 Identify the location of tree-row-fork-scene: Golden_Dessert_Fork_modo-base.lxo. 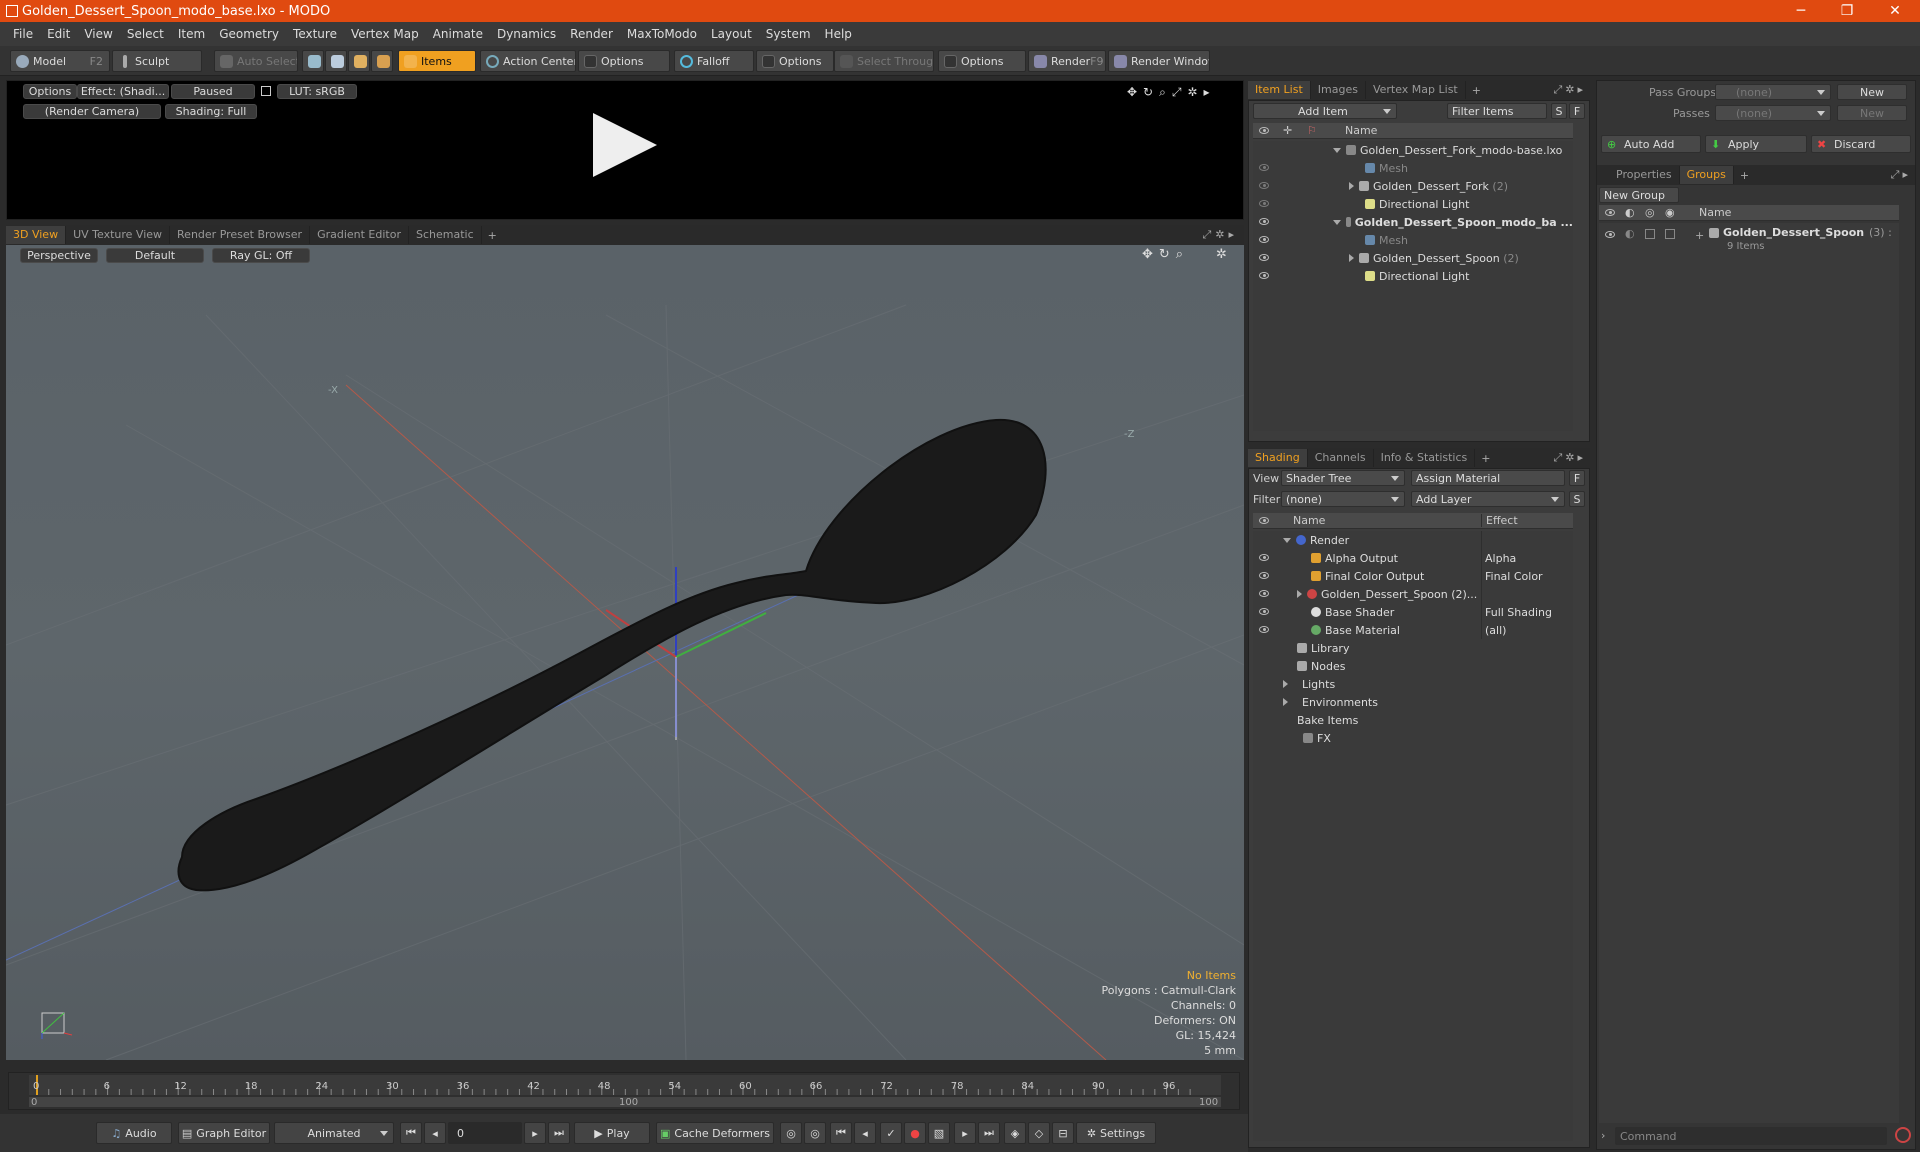
(1413, 150).